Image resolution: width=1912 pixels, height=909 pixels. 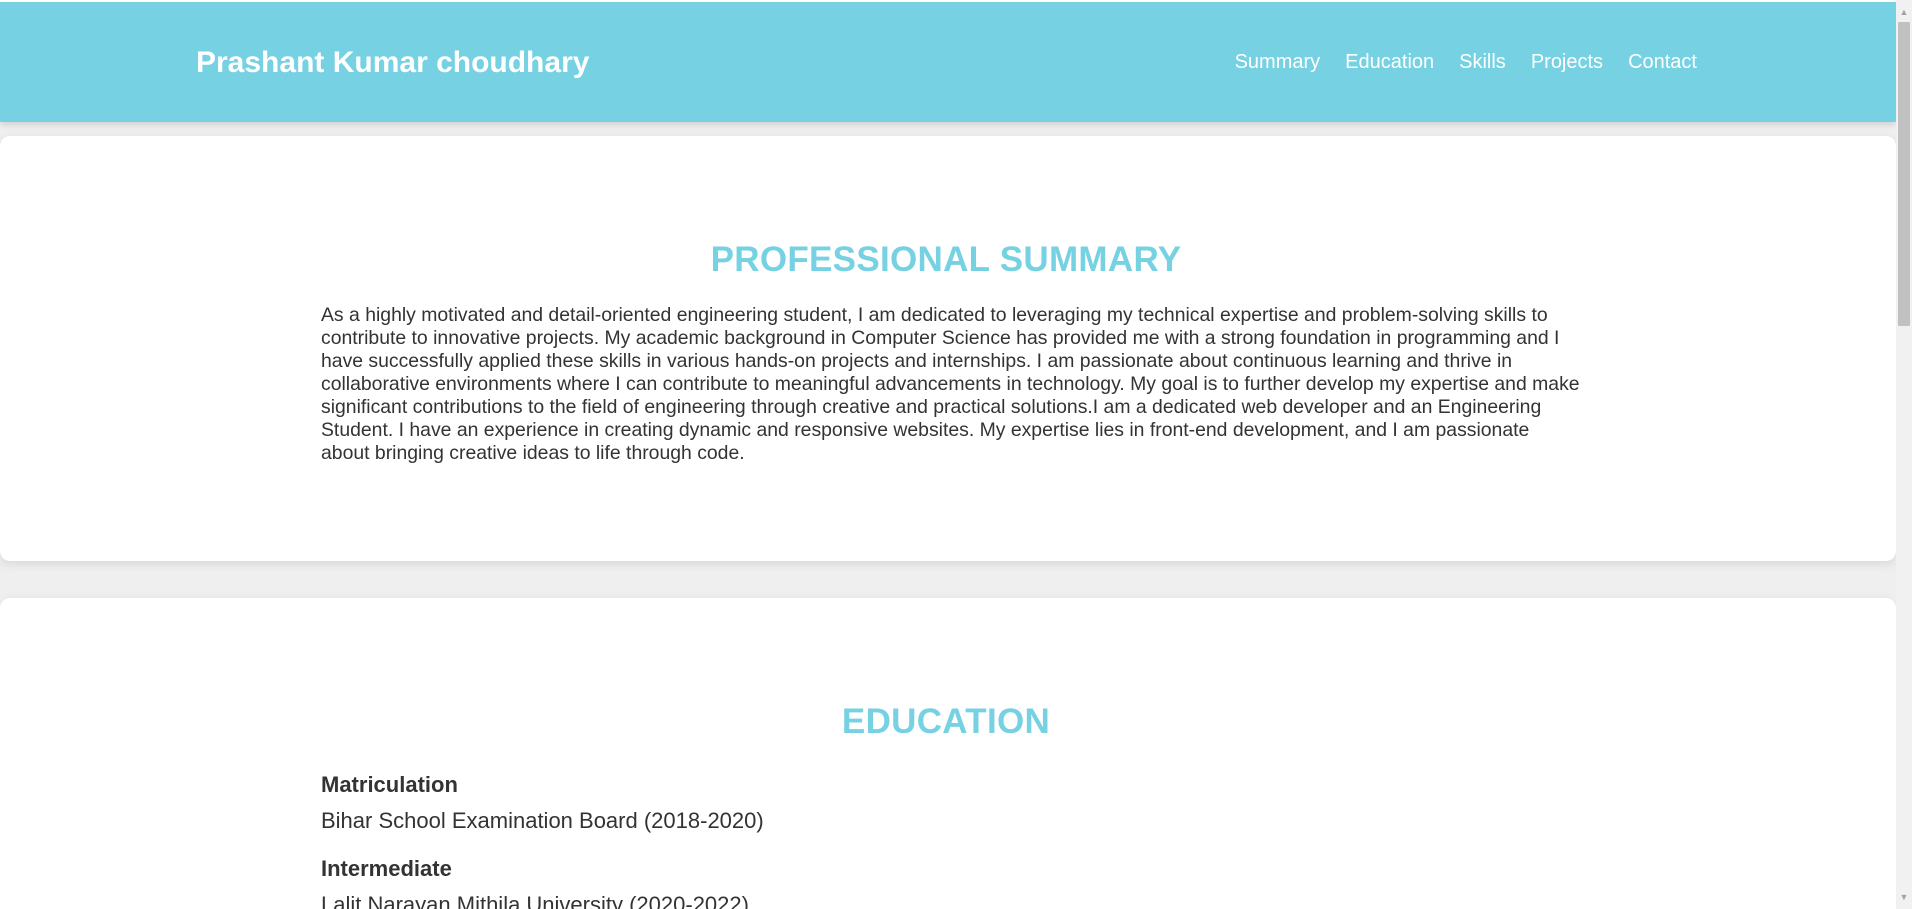 What do you see at coordinates (1567, 62) in the screenshot?
I see `nav-link-projects: Projects` at bounding box center [1567, 62].